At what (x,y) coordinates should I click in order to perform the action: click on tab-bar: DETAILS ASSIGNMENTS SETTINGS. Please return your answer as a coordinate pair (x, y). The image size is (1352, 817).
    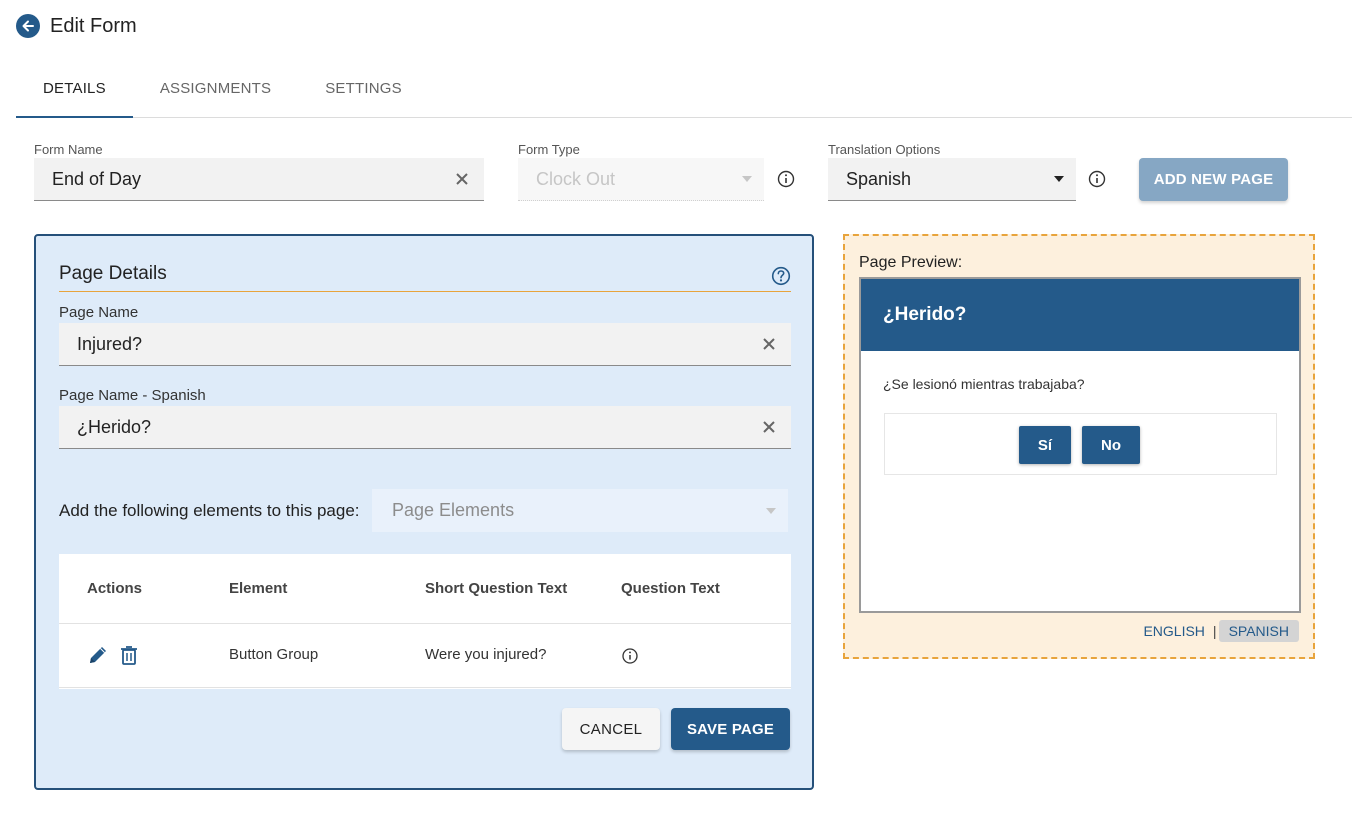
    Looking at the image, I should click on (684, 90).